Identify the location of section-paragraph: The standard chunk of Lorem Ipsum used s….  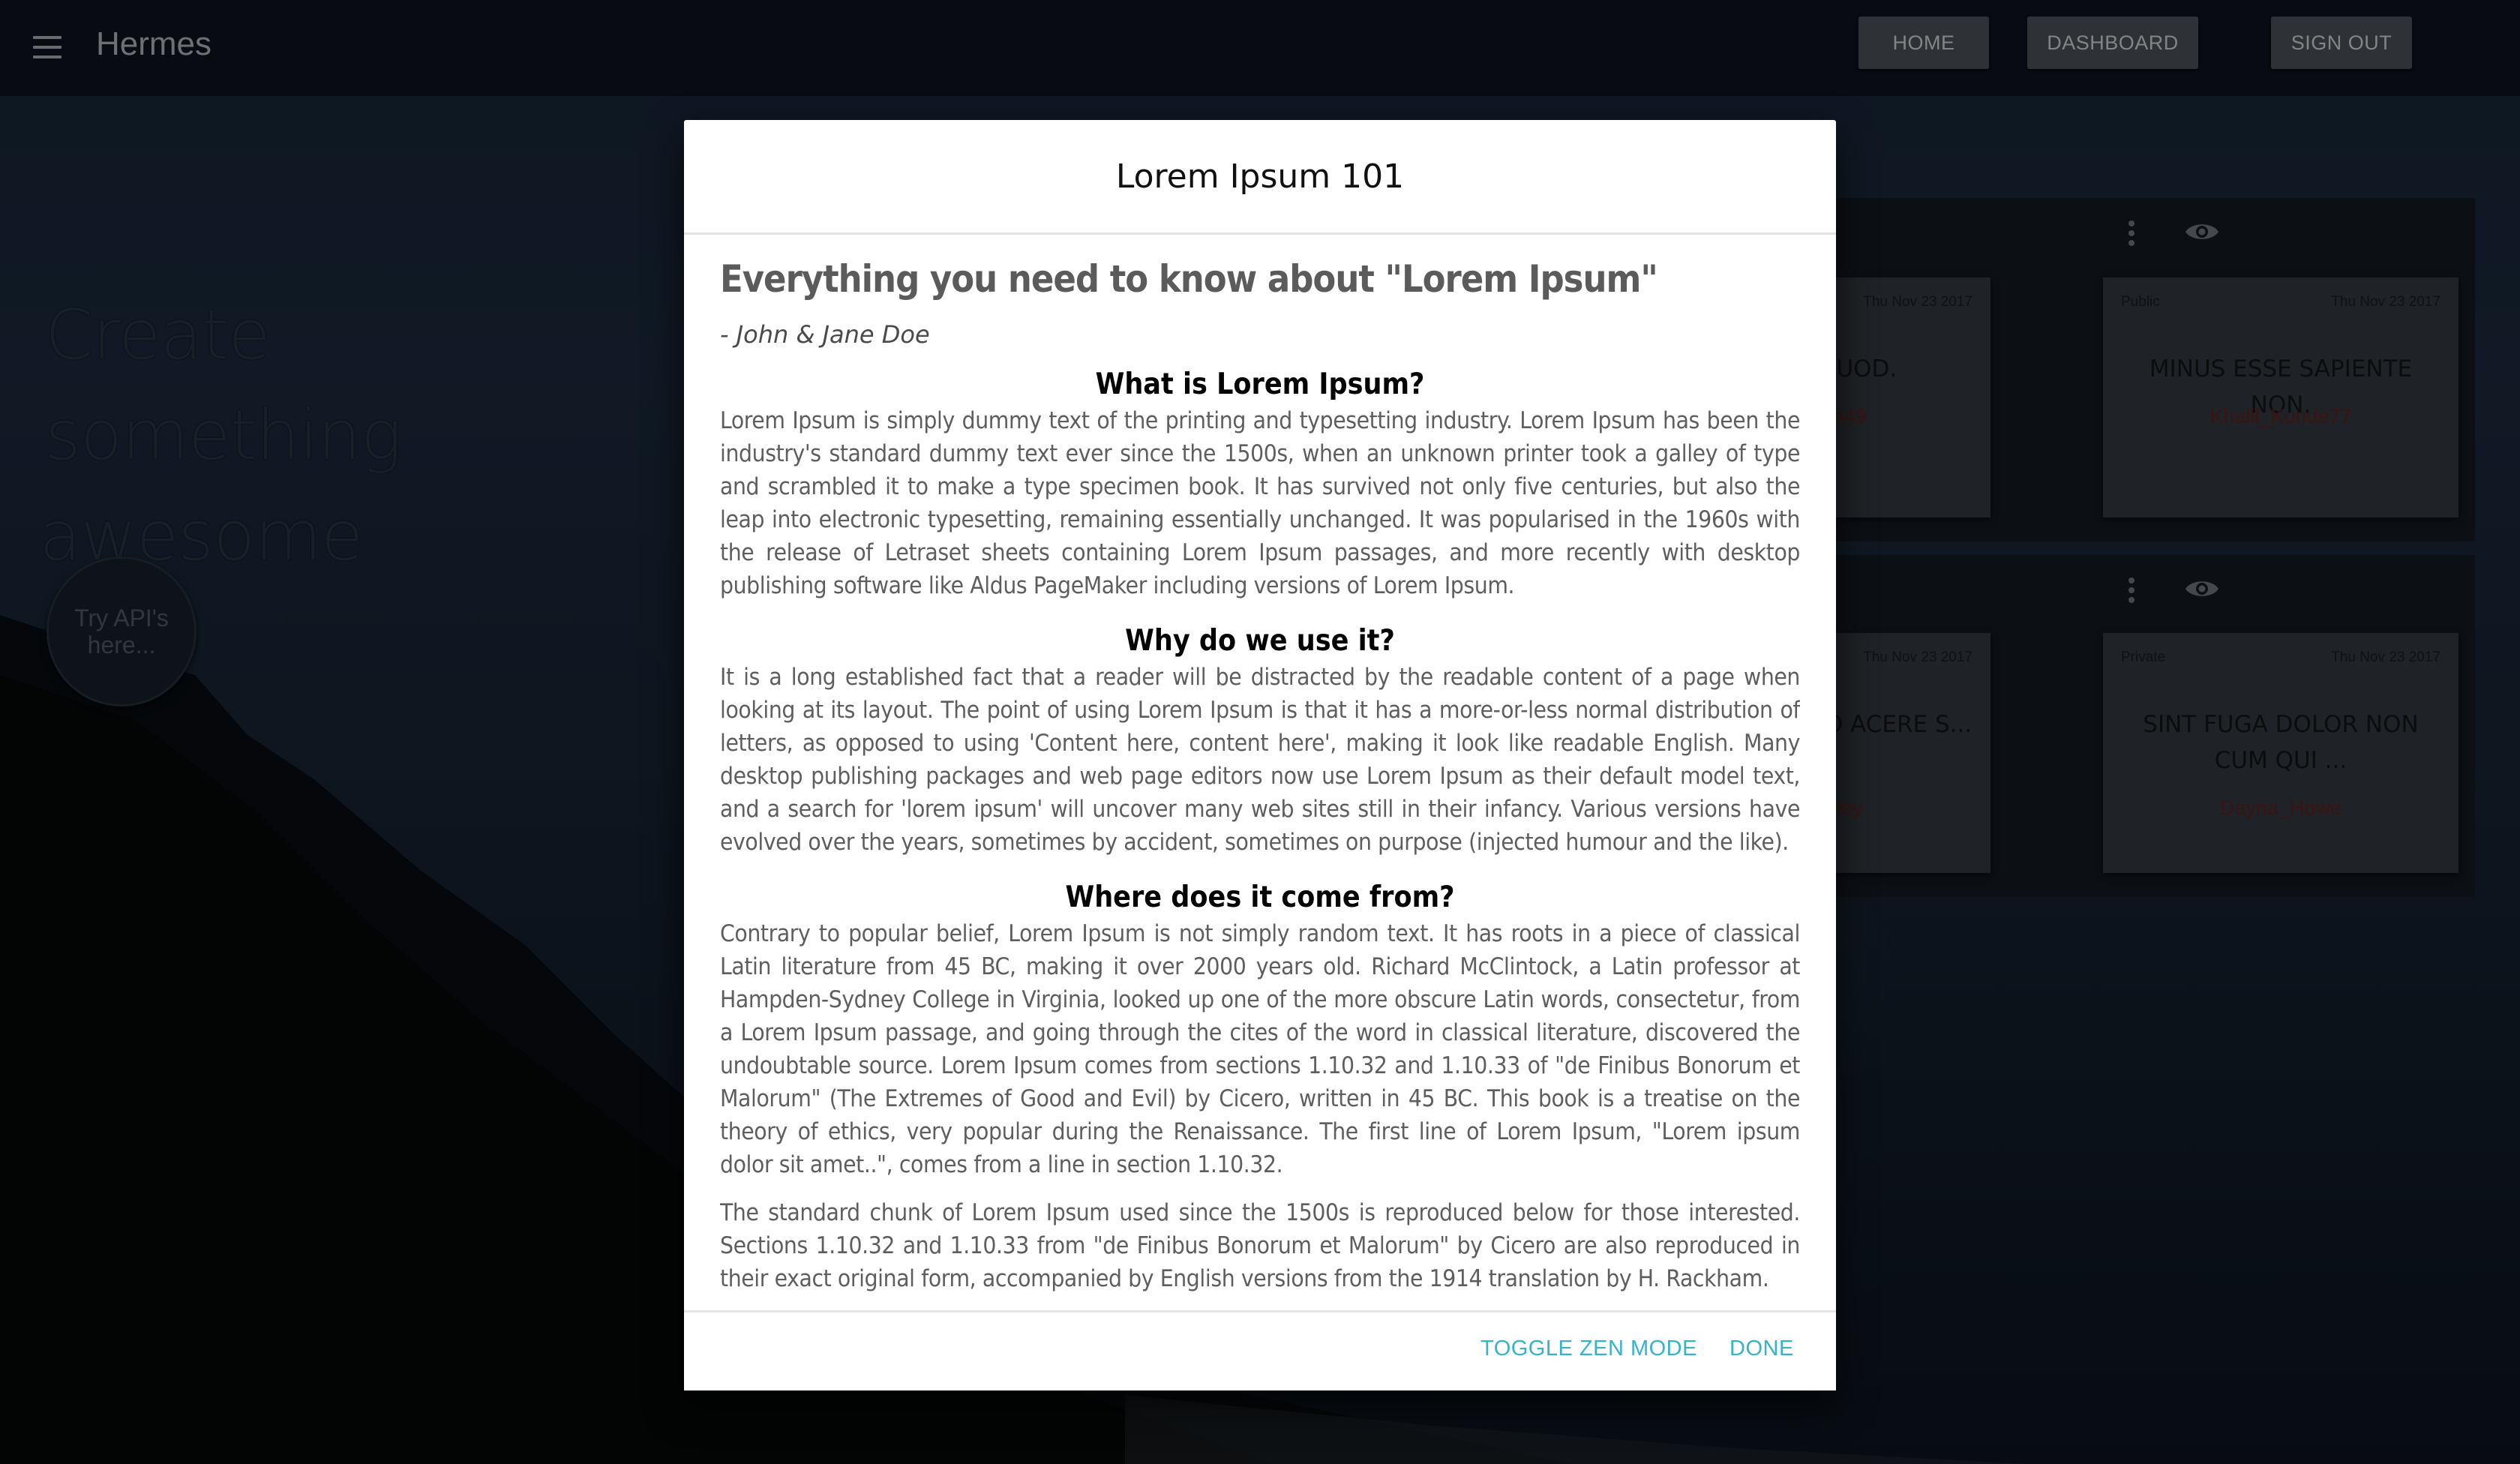
(1260, 1245).